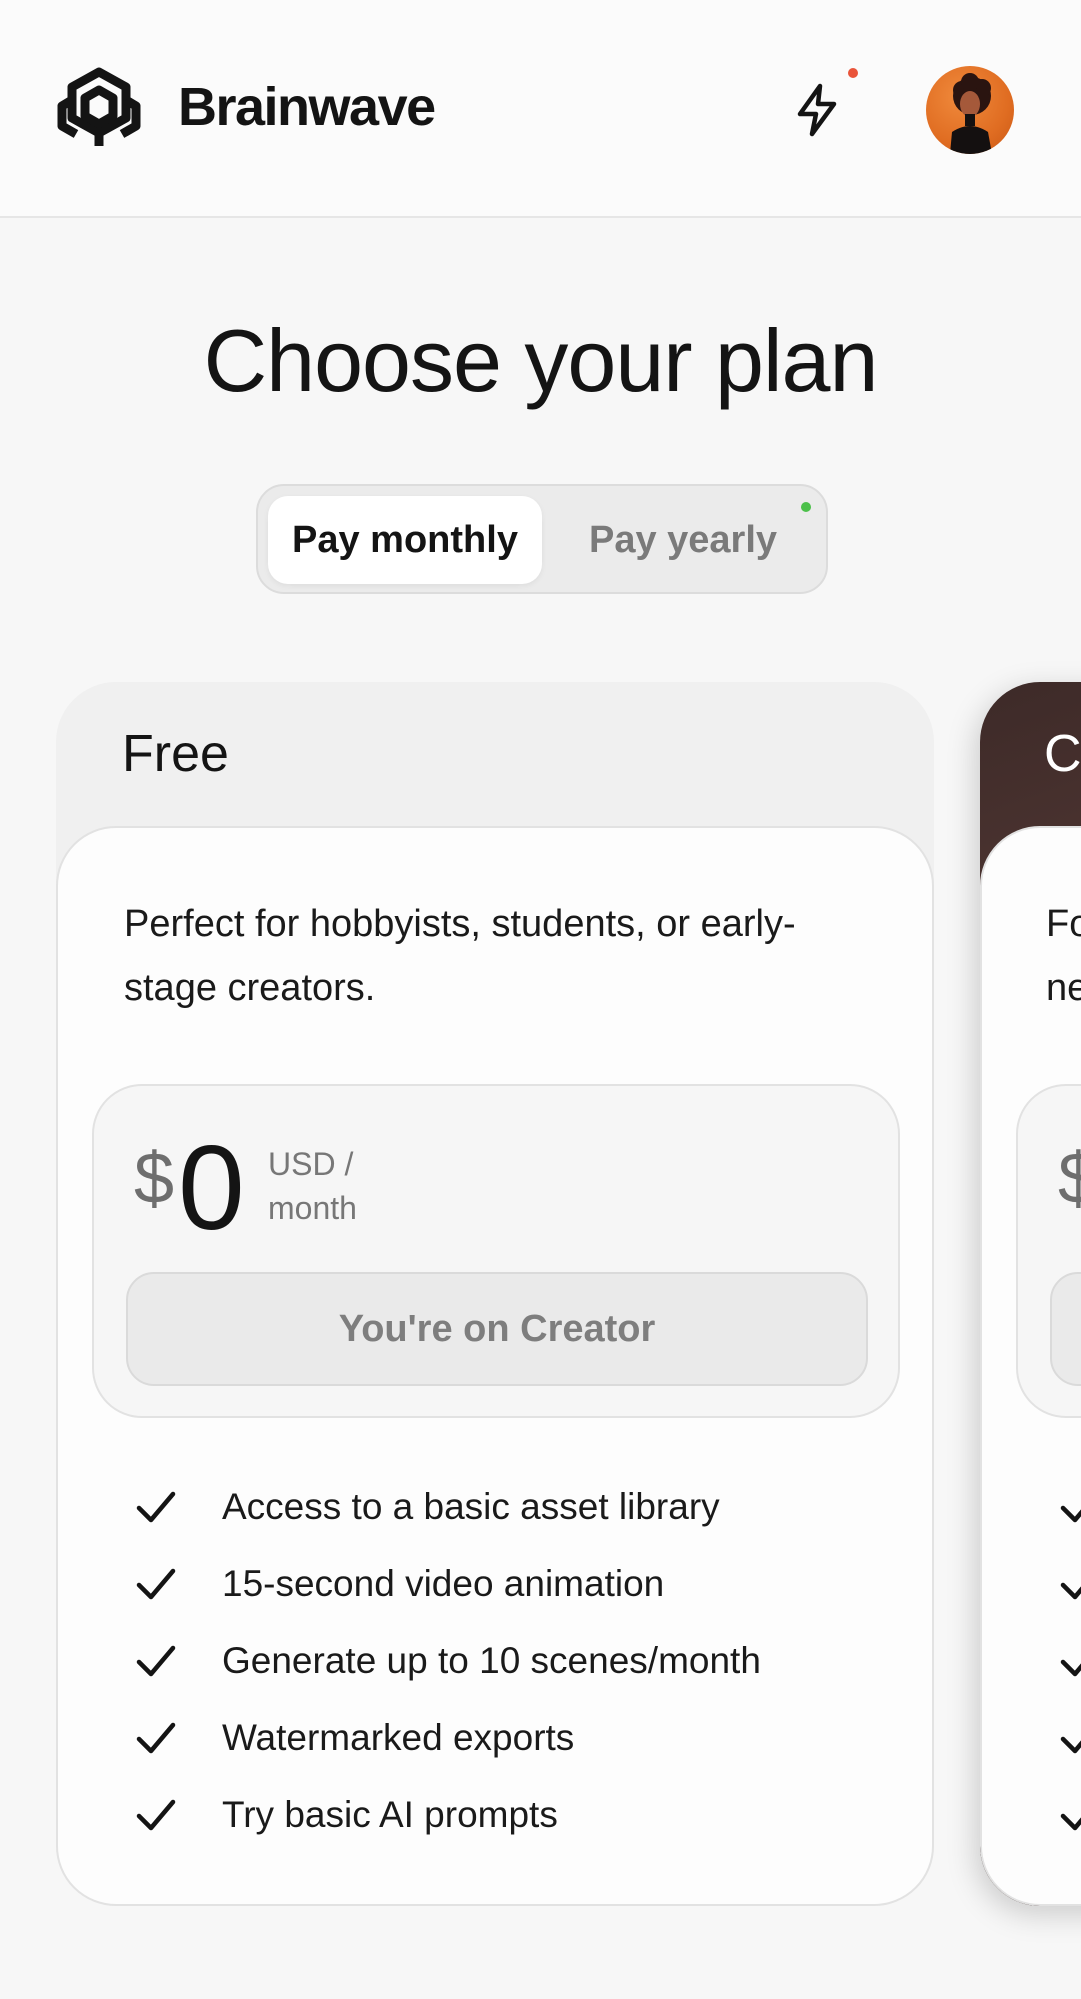 This screenshot has width=1081, height=1999. I want to click on price-box: $ 0 USD / month You're on Creator, so click(496, 1251).